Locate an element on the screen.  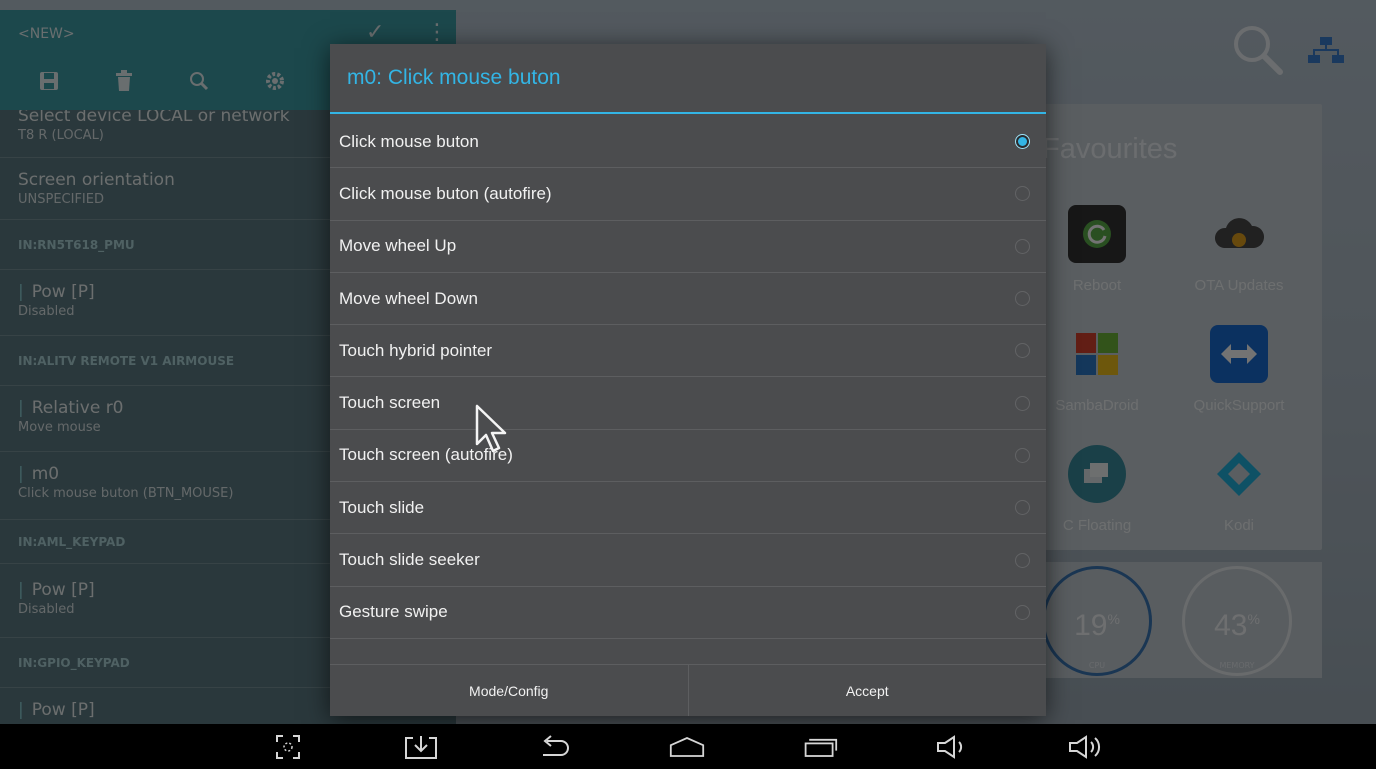
sambadroid-icon is located at coordinates (1097, 354).